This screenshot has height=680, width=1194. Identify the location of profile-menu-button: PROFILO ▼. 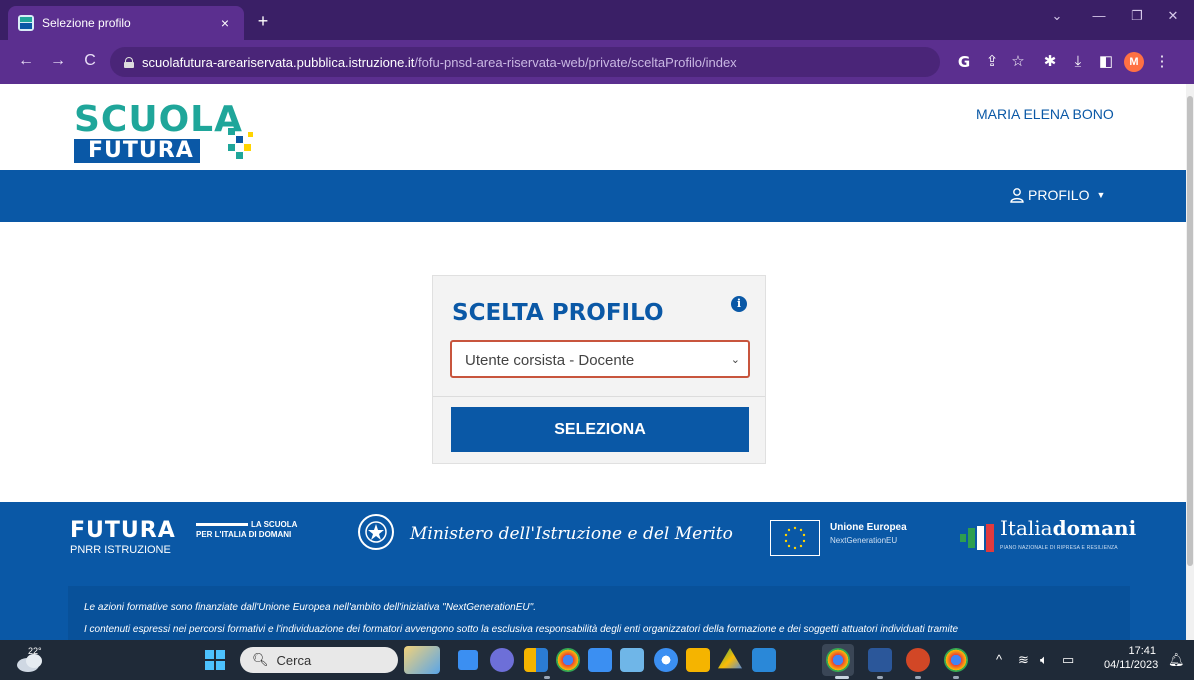
(1057, 195).